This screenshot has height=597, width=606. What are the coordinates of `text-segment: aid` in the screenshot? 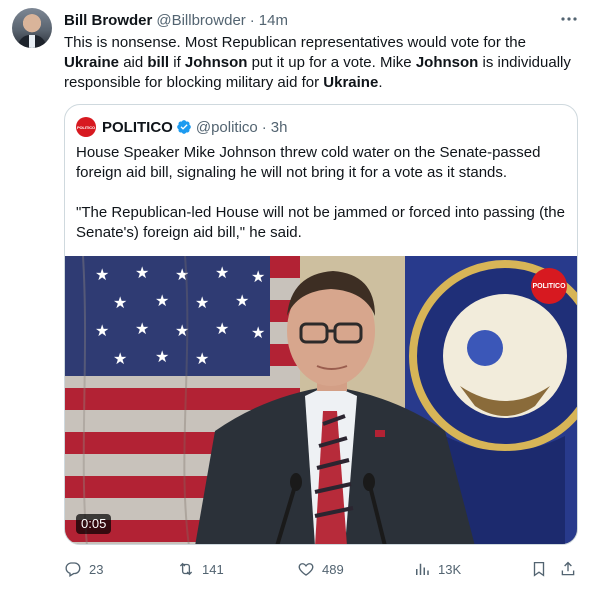 It's located at (133, 62).